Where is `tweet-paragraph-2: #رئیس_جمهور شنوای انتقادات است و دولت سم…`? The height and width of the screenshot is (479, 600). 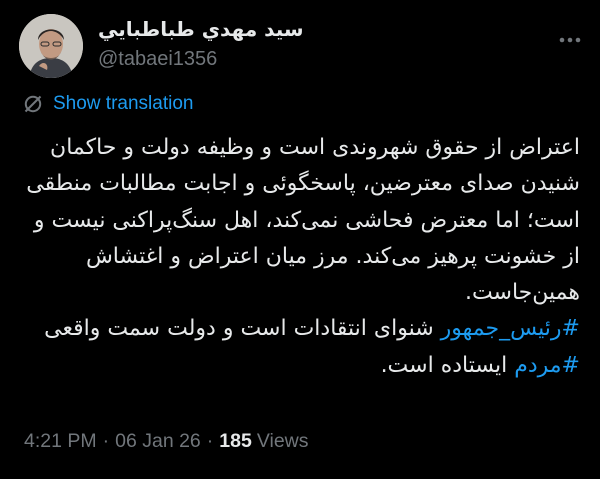
tweet-paragraph-2: #رئیس_جمهور شنوای انتقادات است و دولت سم… is located at coordinates (302, 347).